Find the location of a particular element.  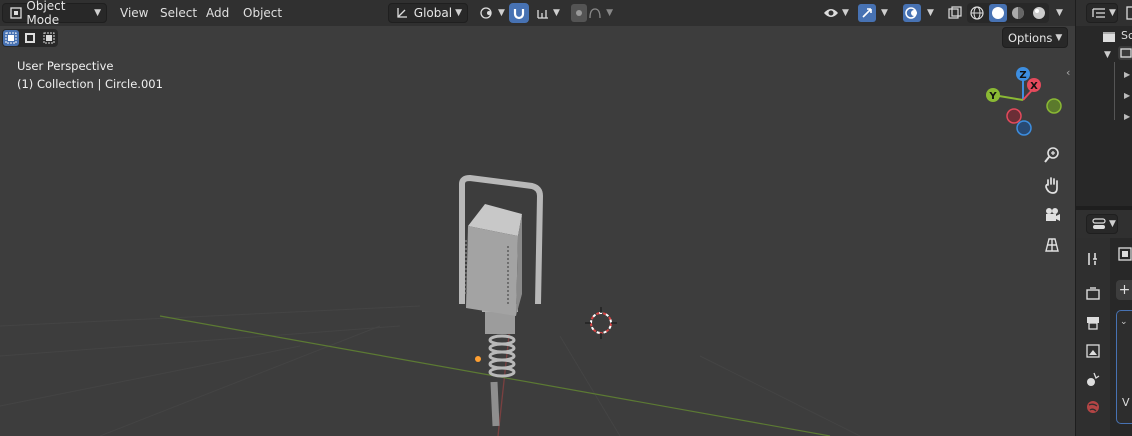

shading-rendered-icon is located at coordinates (1039, 13).